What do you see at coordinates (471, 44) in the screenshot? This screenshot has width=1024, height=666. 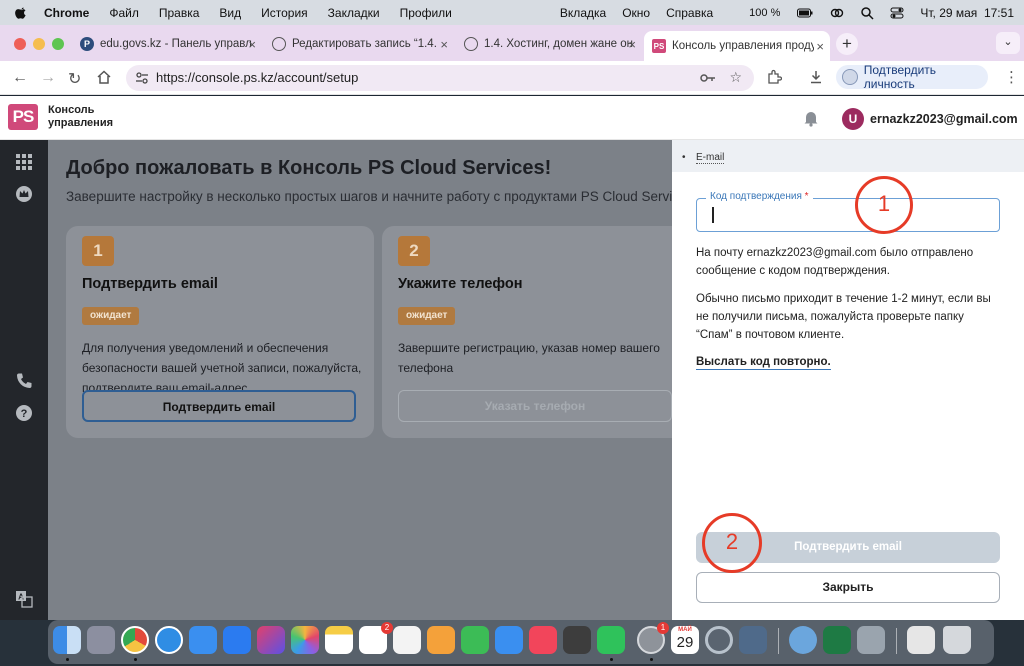 I see `globe-icon` at bounding box center [471, 44].